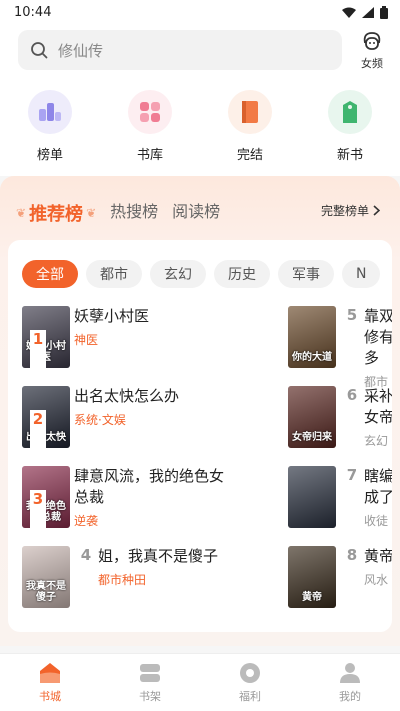  What do you see at coordinates (340, 577) in the screenshot?
I see `book-item: 黄帝 8 黄帝 风水` at bounding box center [340, 577].